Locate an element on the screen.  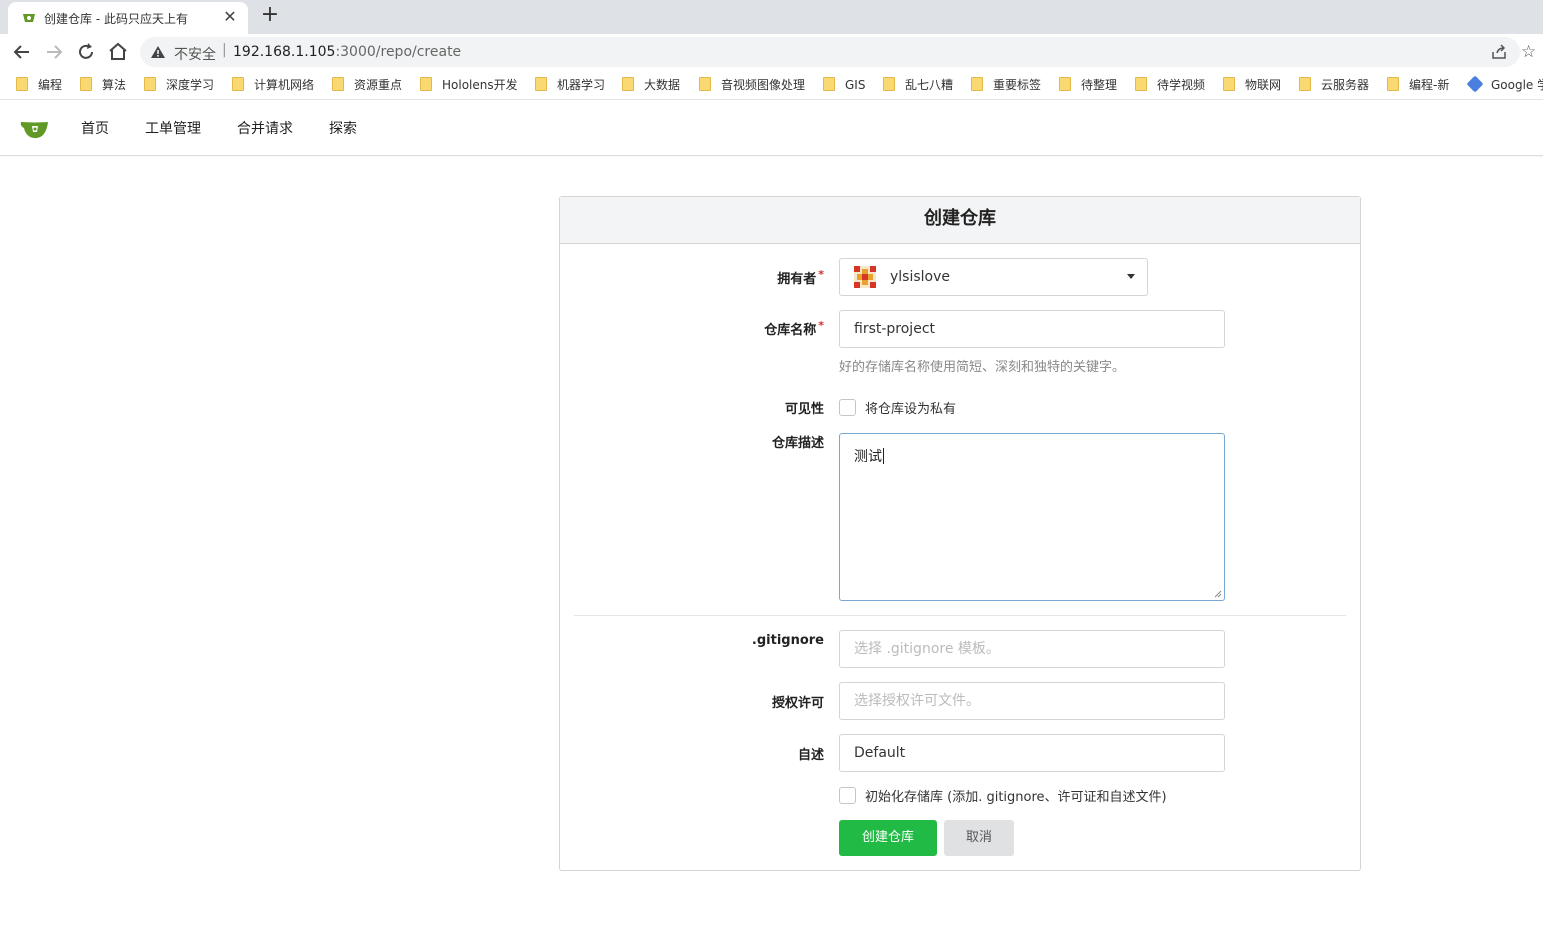
browser-tab: 创建仓库 - 此码只应天上有 ✕ is located at coordinates (128, 18).